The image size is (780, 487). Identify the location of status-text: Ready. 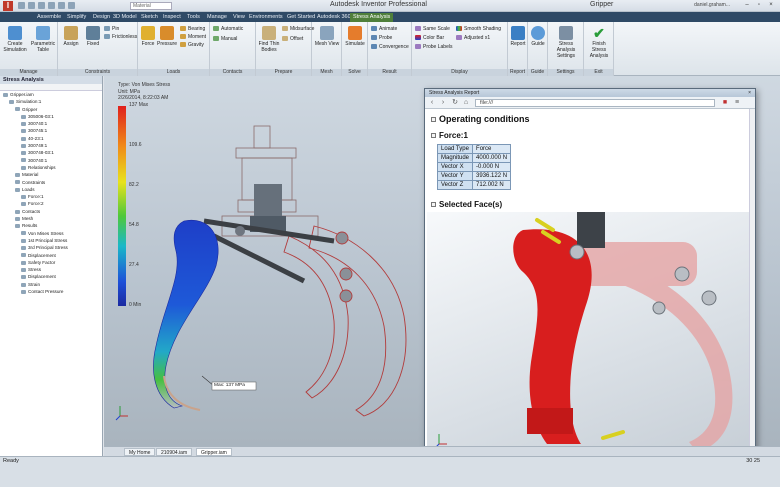
(11, 461).